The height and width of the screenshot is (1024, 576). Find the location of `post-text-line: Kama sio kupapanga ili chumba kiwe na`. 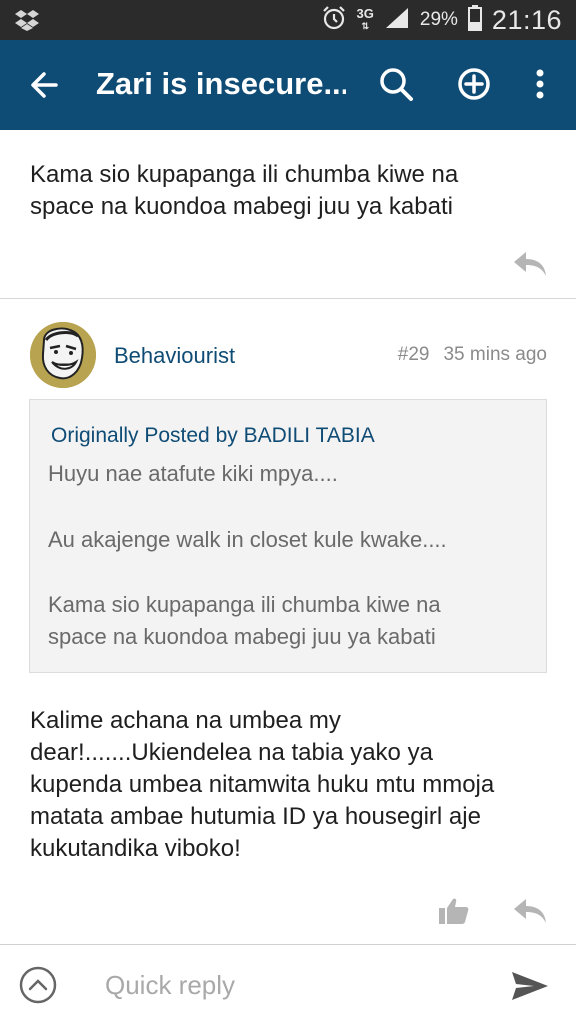

post-text-line: Kama sio kupapanga ili chumba kiwe na is located at coordinates (244, 174).